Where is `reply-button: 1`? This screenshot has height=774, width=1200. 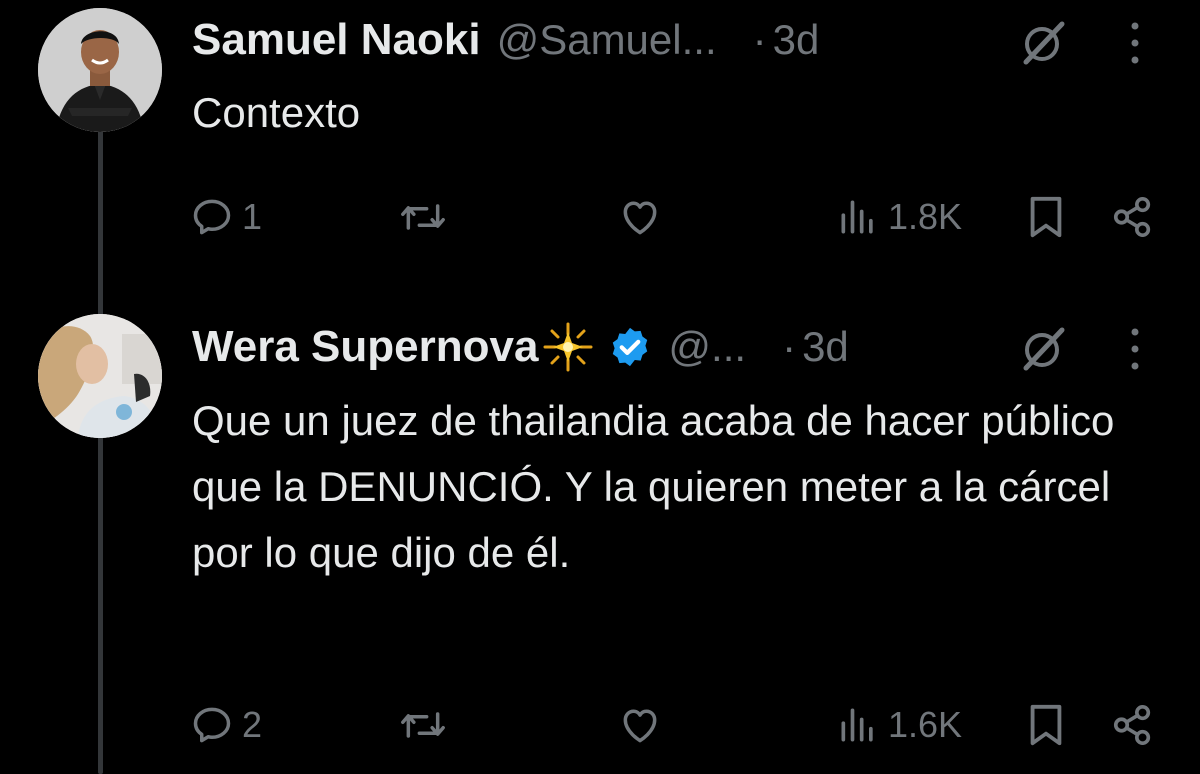
reply-button: 1 is located at coordinates (226, 217).